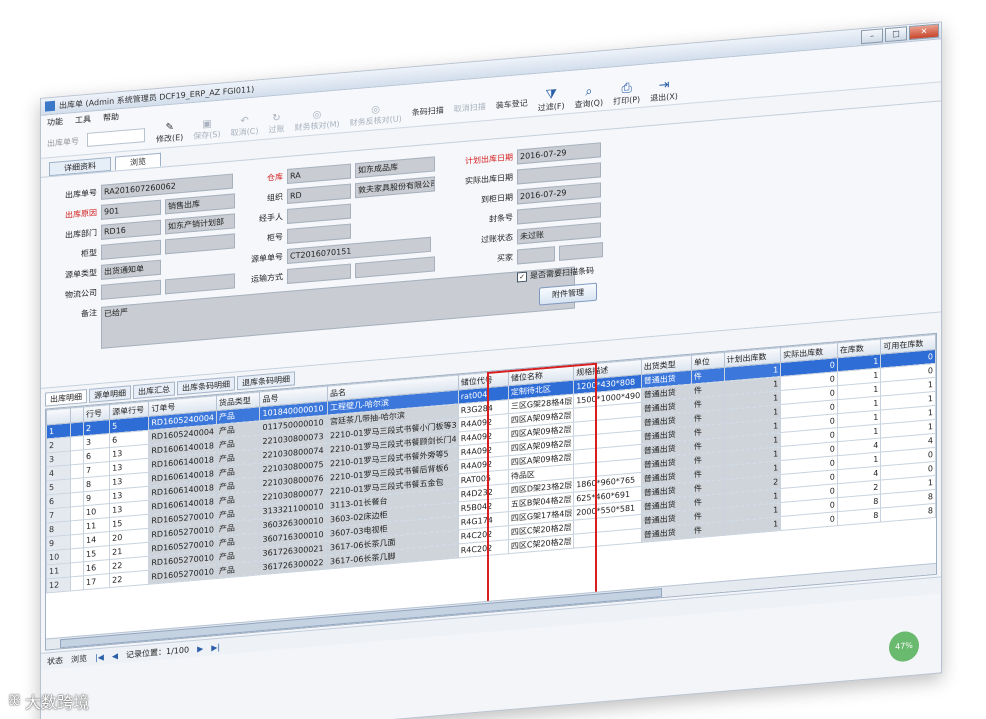 This screenshot has height=719, width=986. Describe the element at coordinates (57, 702) in the screenshot. I see `watermark-text: 大数跨境` at that location.